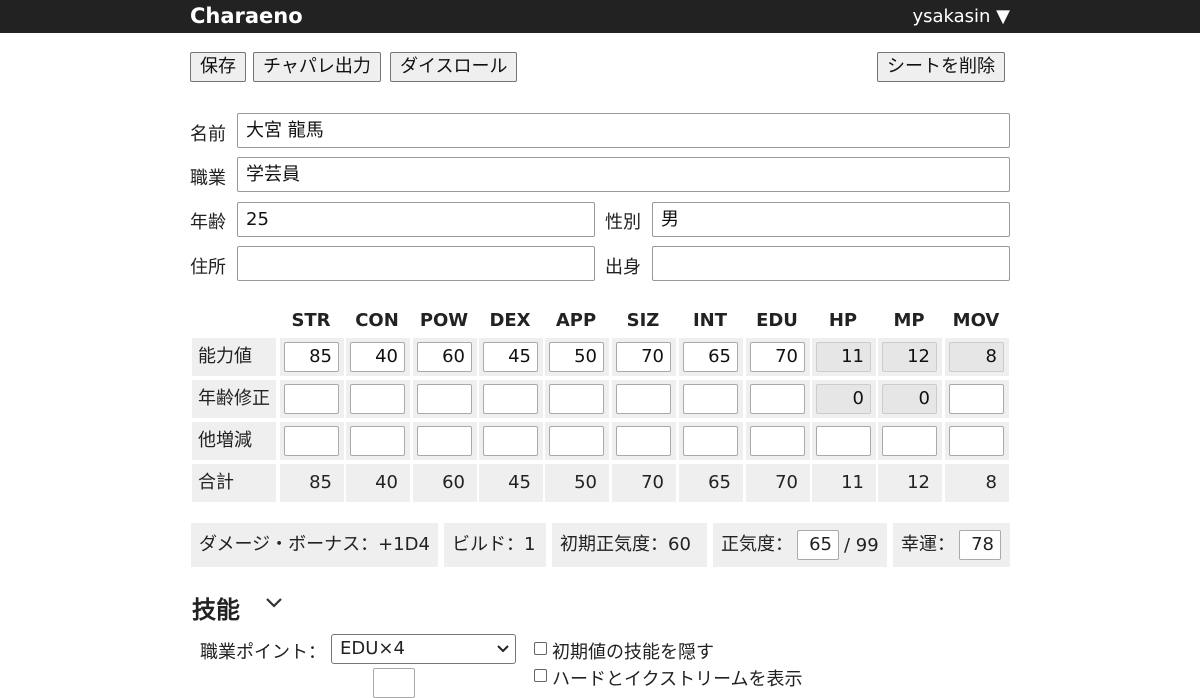 This screenshot has width=1200, height=698. Describe the element at coordinates (843, 357) in the screenshot. I see `stat-input: 11` at that location.